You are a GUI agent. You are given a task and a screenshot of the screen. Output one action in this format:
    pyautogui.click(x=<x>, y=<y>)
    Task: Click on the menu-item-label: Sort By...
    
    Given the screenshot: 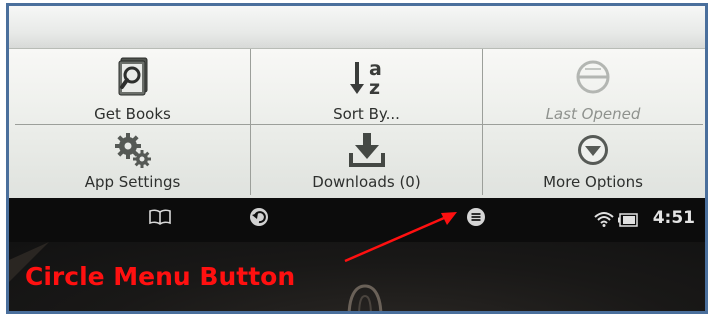 What is the action you would take?
    pyautogui.click(x=366, y=114)
    